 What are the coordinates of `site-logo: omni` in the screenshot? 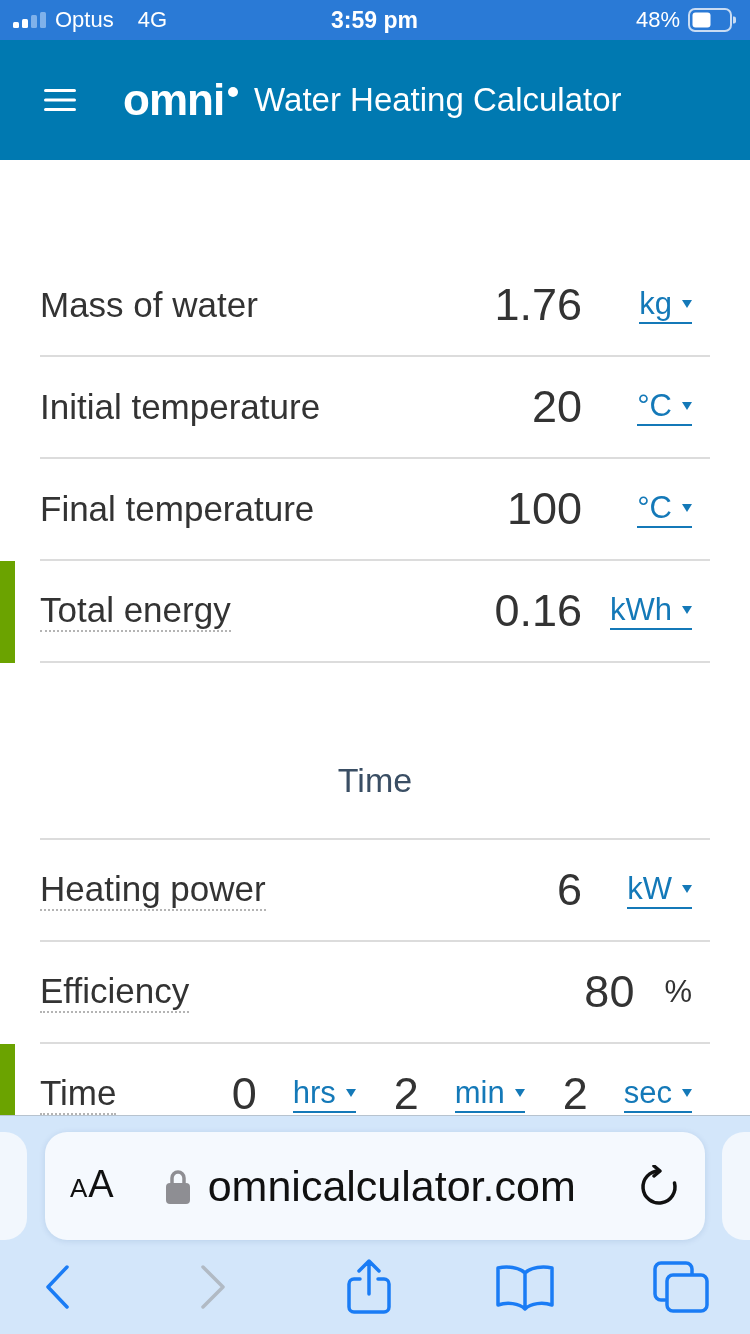 It's located at (181, 100).